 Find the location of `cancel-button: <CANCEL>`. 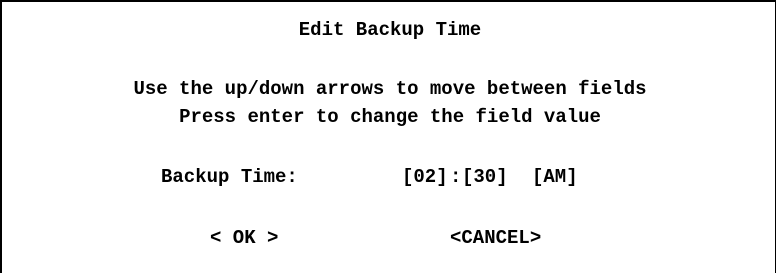

cancel-button: <CANCEL> is located at coordinates (495, 238).